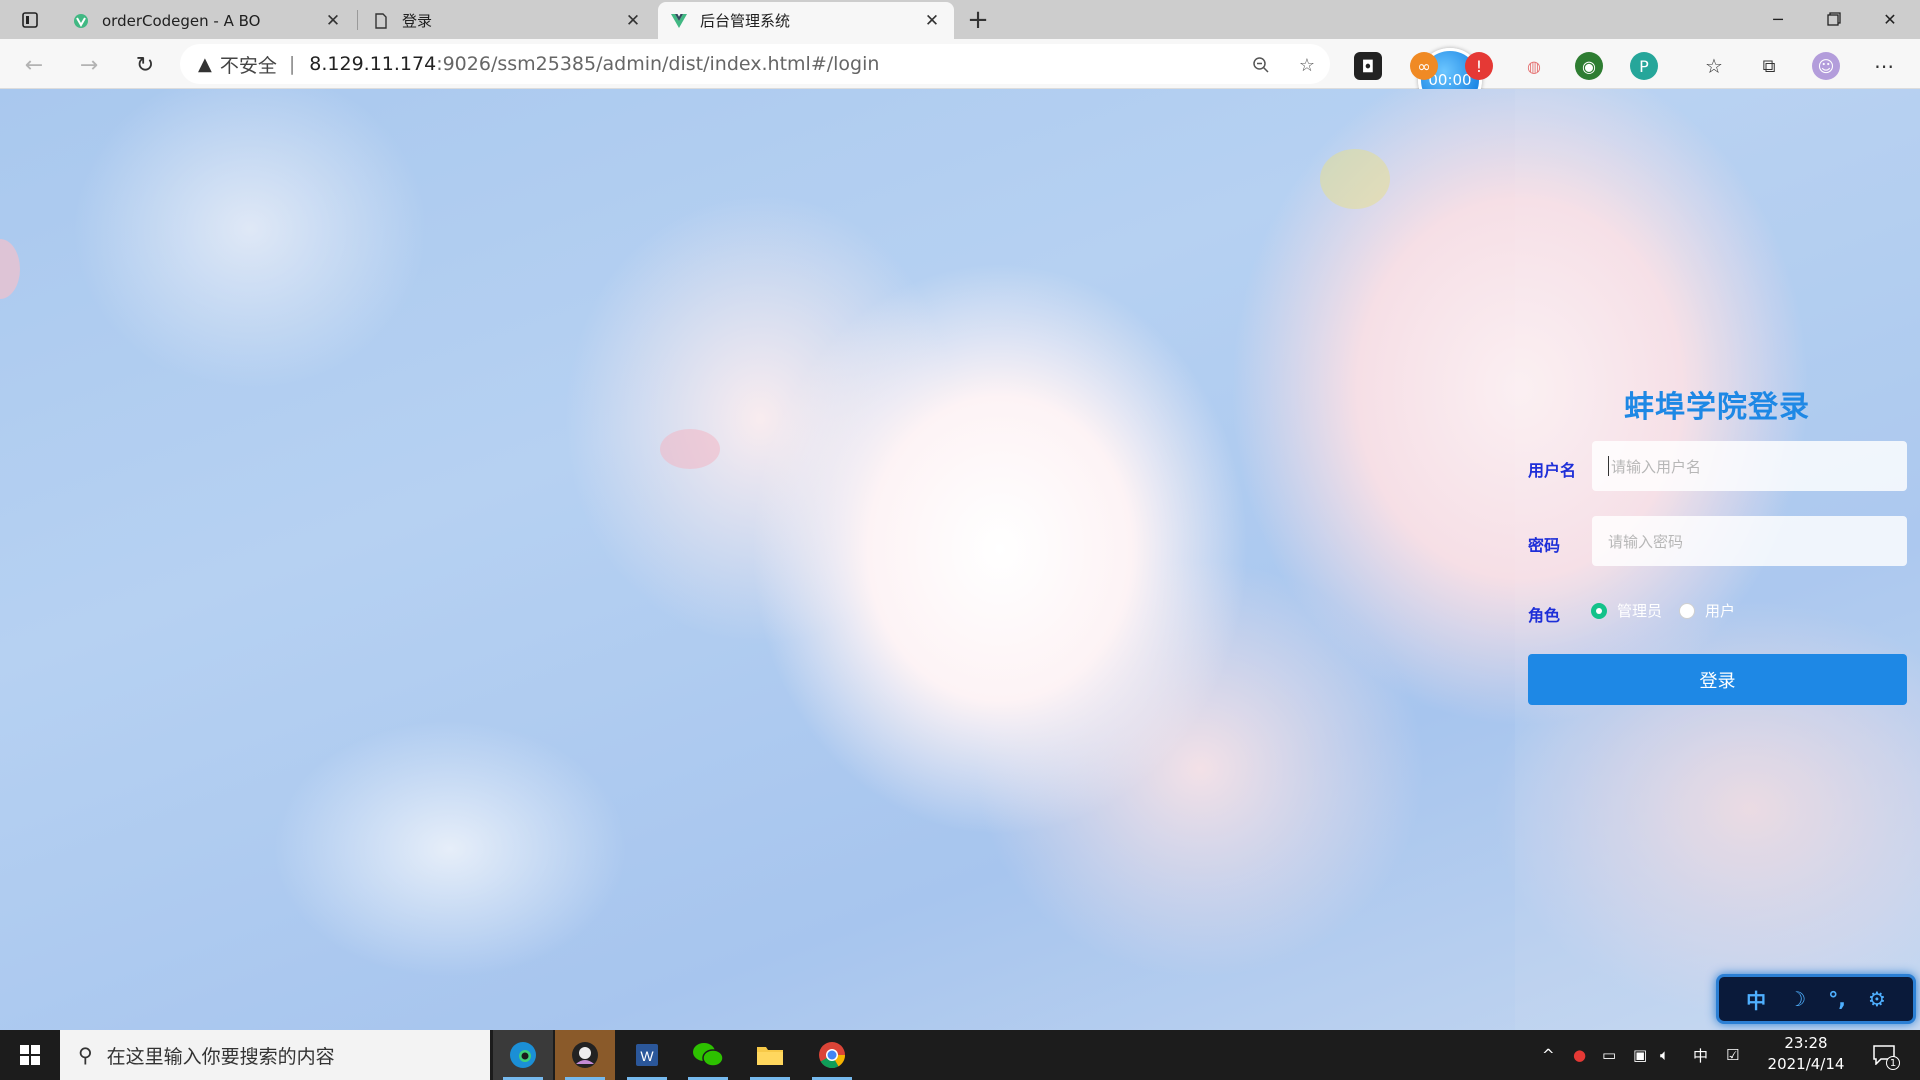 This screenshot has width=1920, height=1080. Describe the element at coordinates (708, 1055) in the screenshot. I see `wechat-icon` at that location.